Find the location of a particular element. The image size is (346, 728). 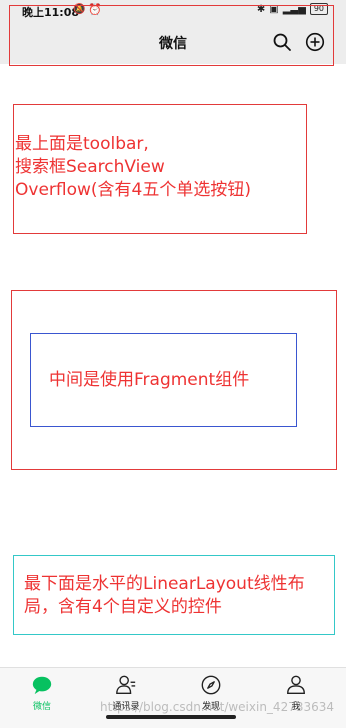

contacts-icon is located at coordinates (126, 684).